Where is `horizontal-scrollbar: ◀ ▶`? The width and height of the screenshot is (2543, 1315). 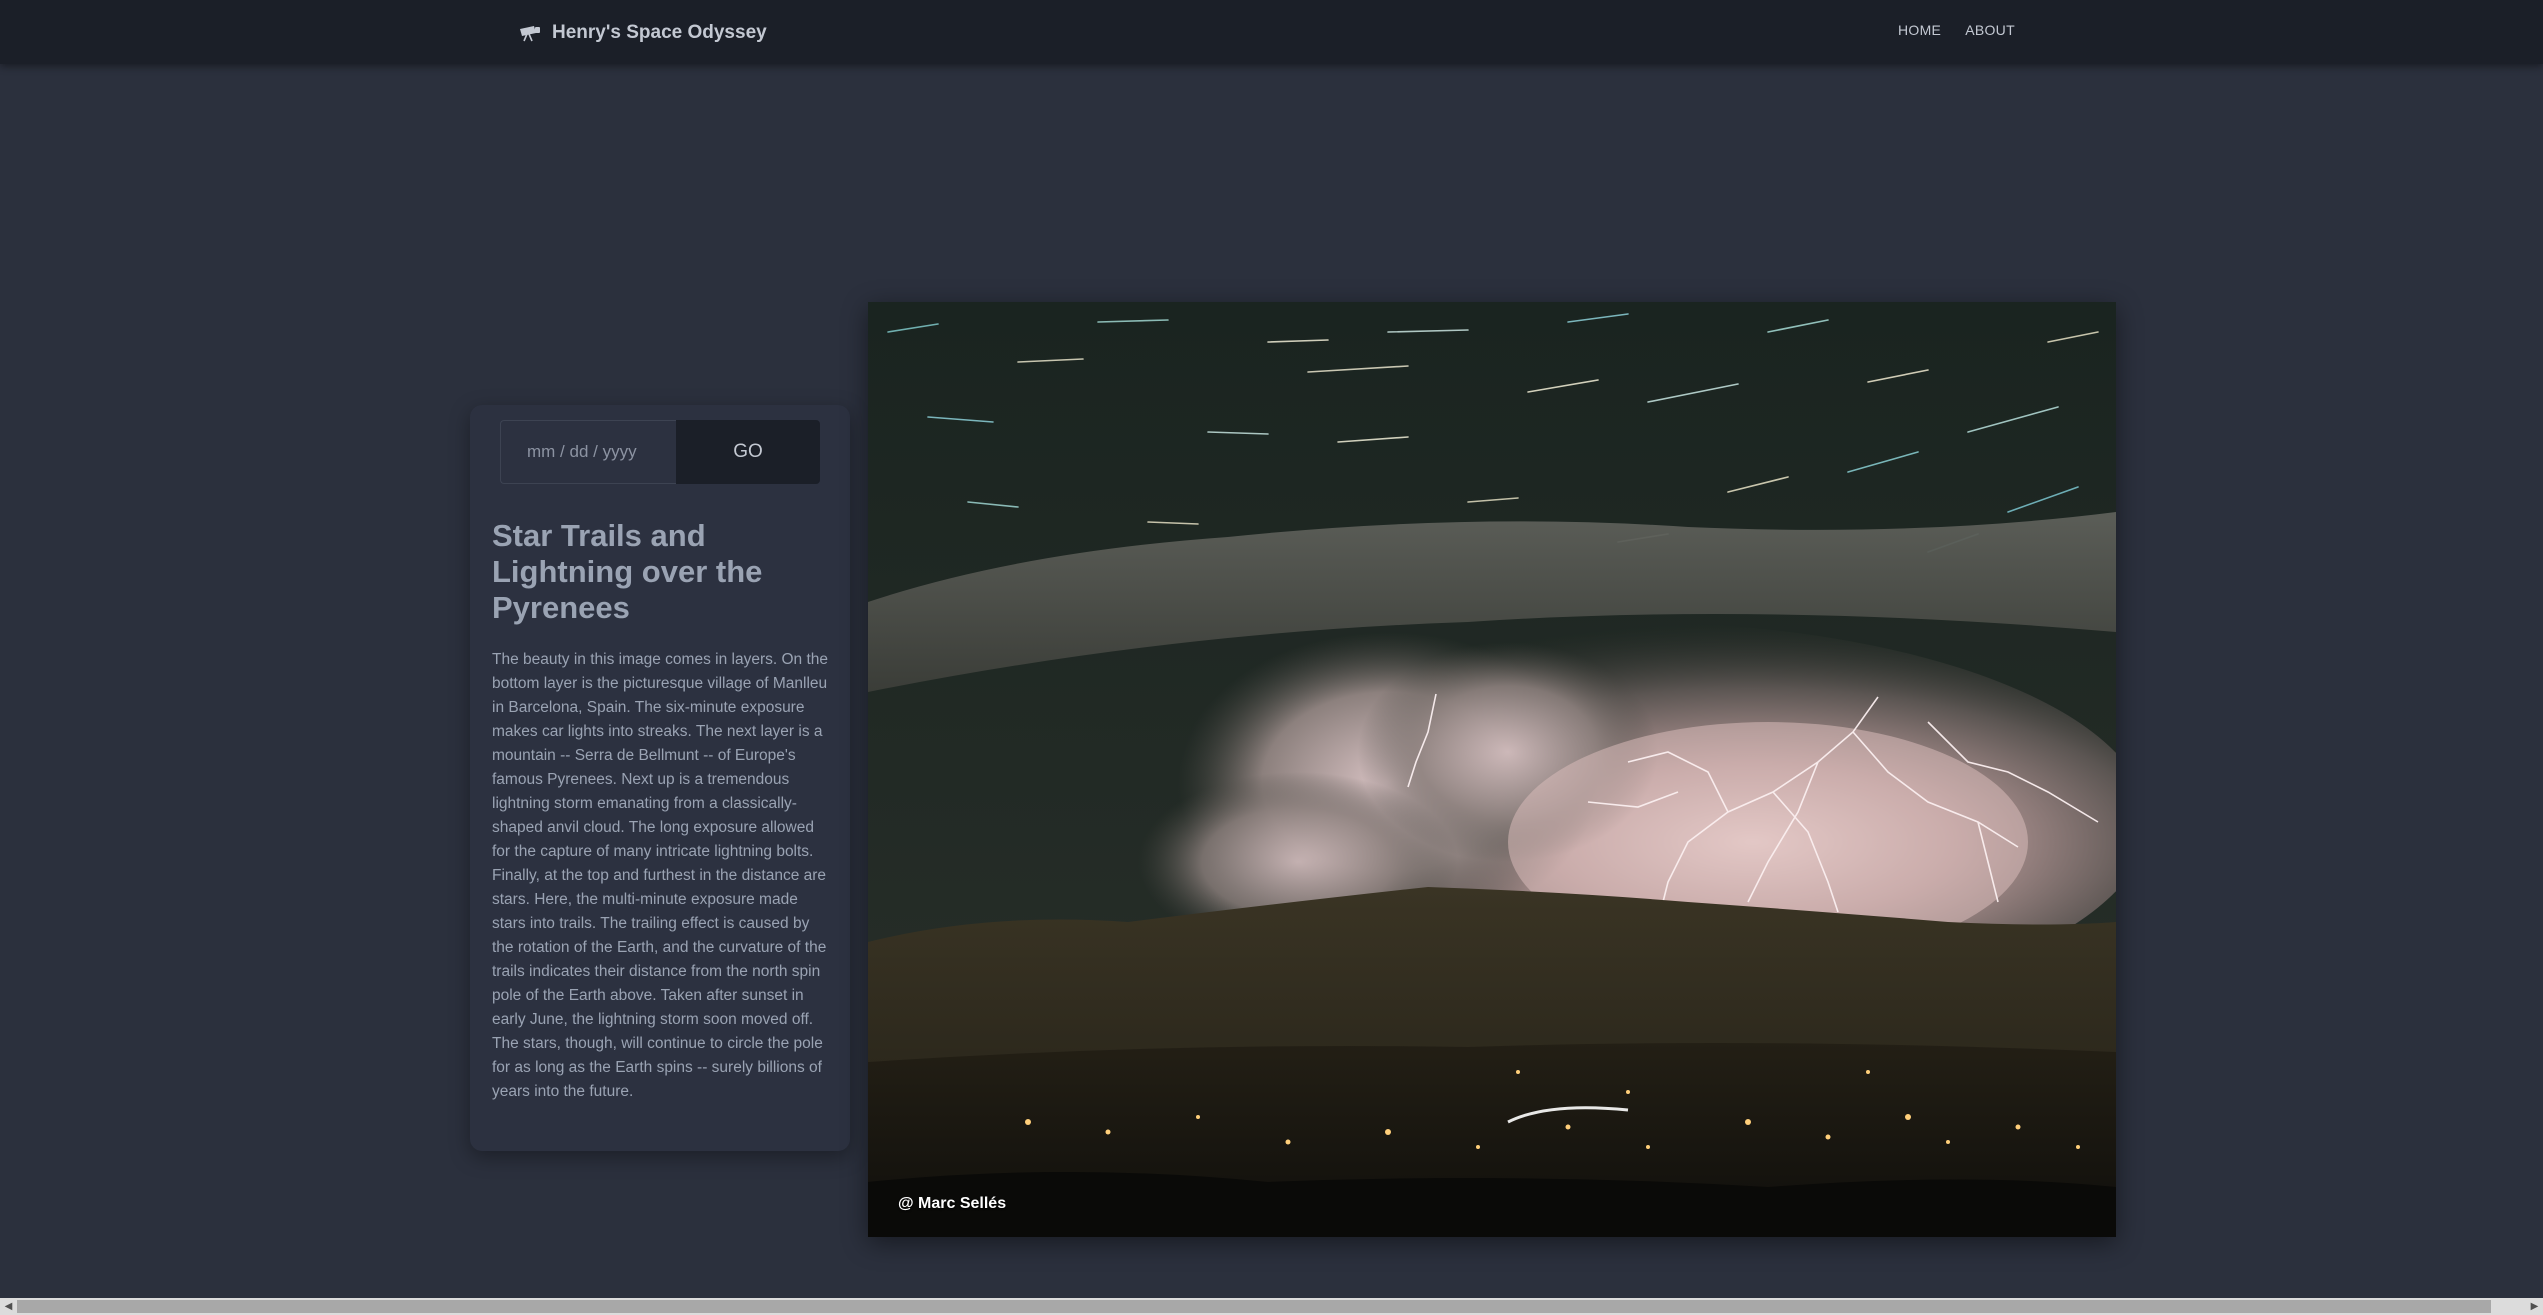
horizontal-scrollbar: ◀ ▶ is located at coordinates (1271, 1306).